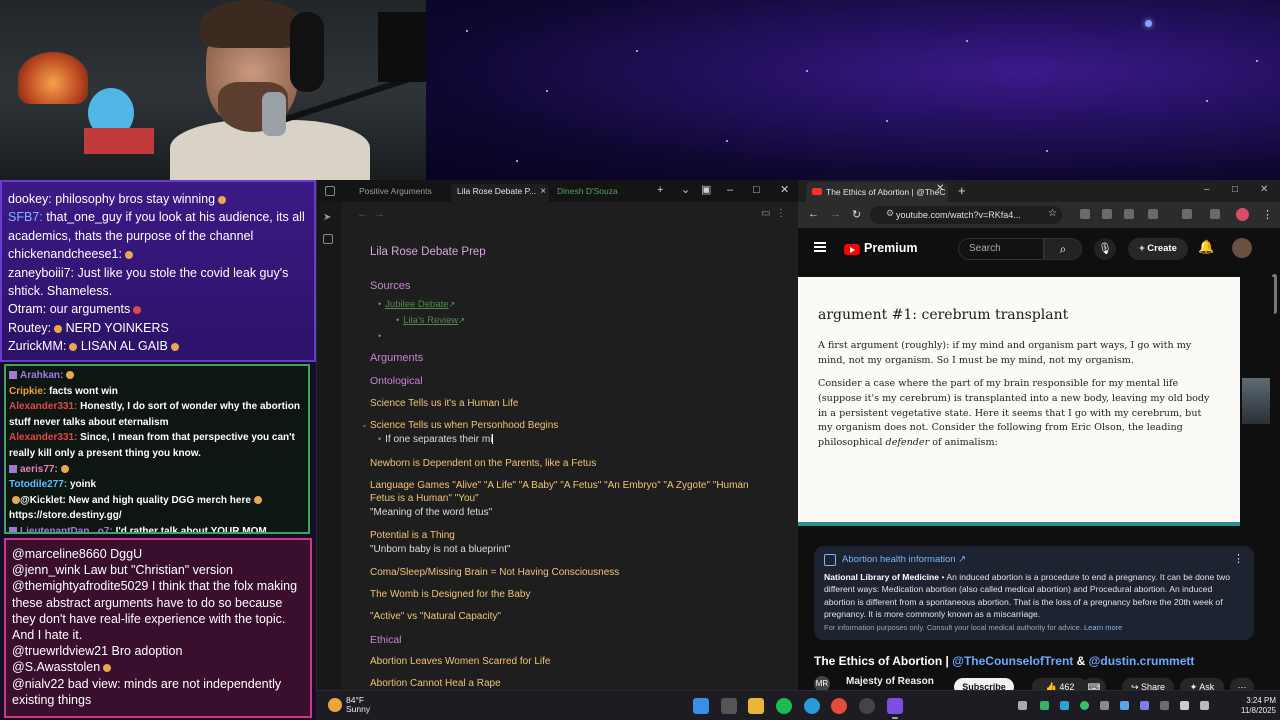  I want to click on subscribe-button: Subscribe, so click(984, 684).